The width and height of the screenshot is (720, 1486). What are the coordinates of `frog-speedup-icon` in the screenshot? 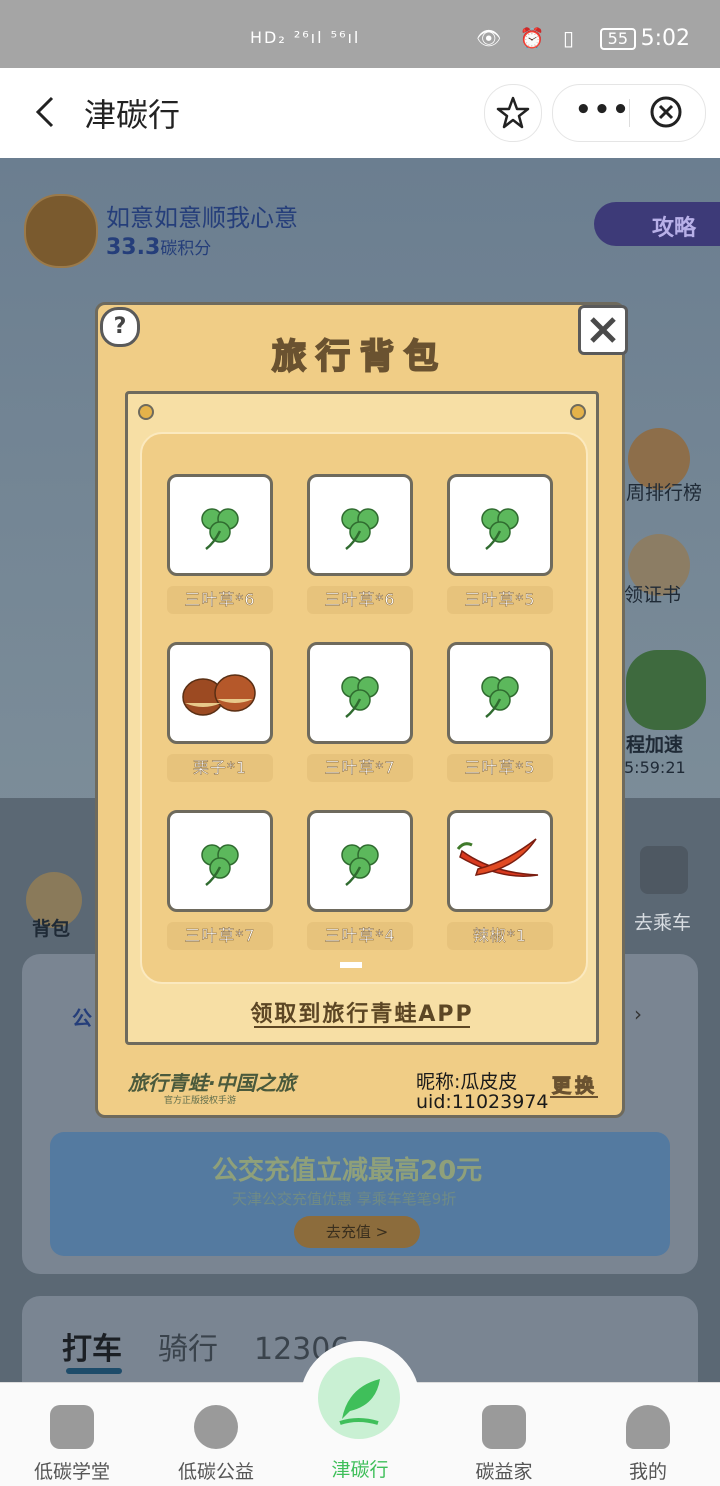 It's located at (666, 690).